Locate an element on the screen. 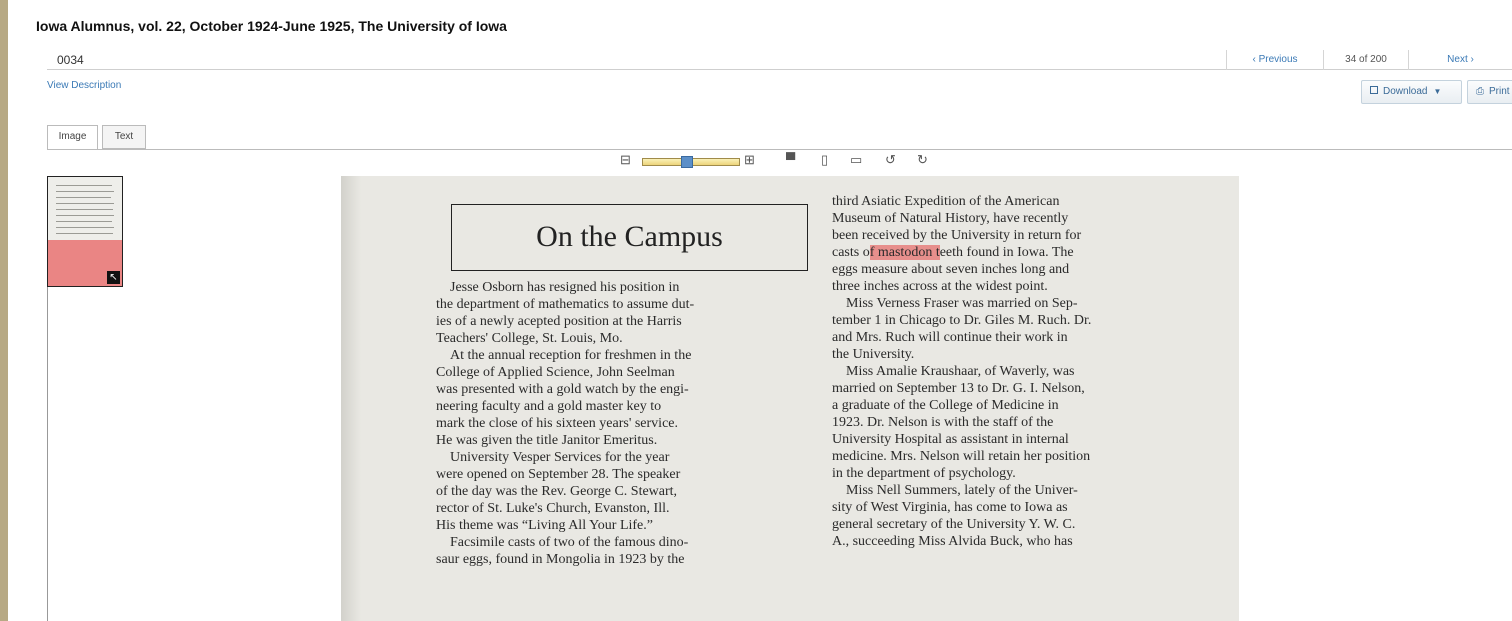  text-line: Miss Amalie Kraushaar, of Waverly, was is located at coordinates (960, 371).